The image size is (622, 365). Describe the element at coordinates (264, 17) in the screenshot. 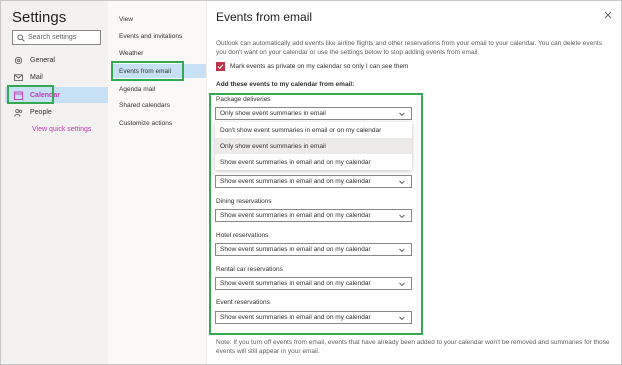

I see `panel-title: Events from email` at that location.